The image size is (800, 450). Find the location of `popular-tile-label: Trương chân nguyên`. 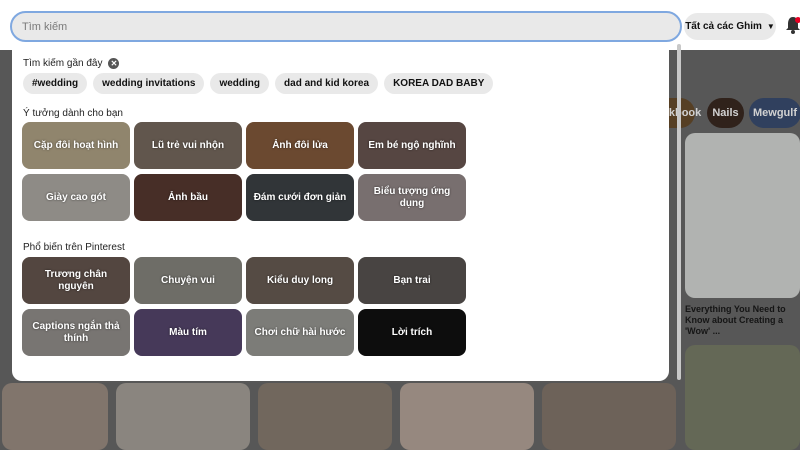

popular-tile-label: Trương chân nguyên is located at coordinates (76, 280).